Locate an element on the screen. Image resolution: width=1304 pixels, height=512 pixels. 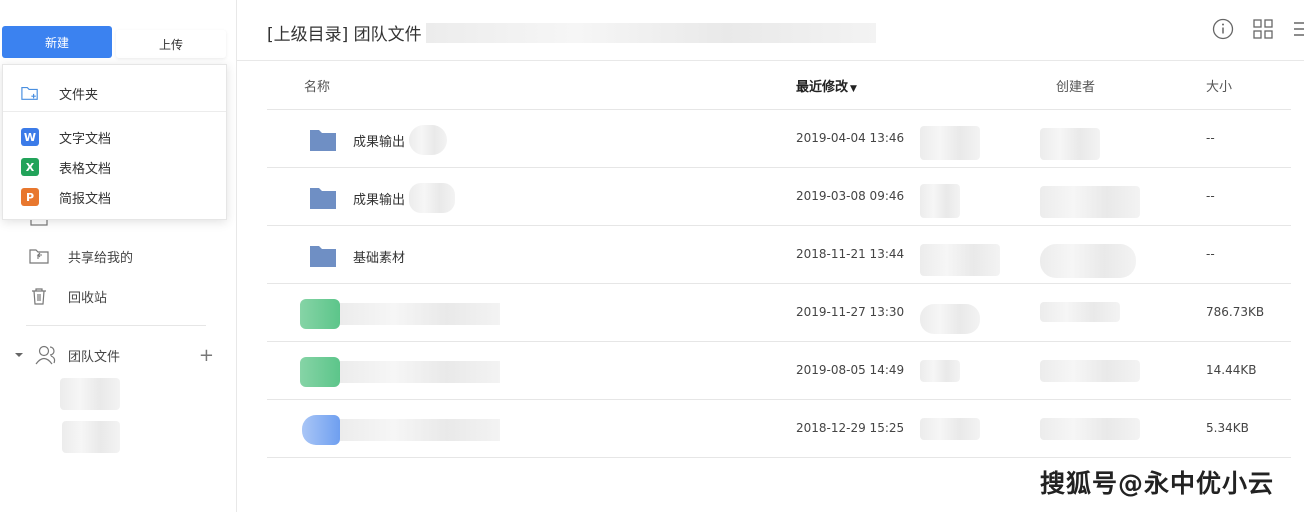
grid-view-icon is located at coordinates (1263, 29).